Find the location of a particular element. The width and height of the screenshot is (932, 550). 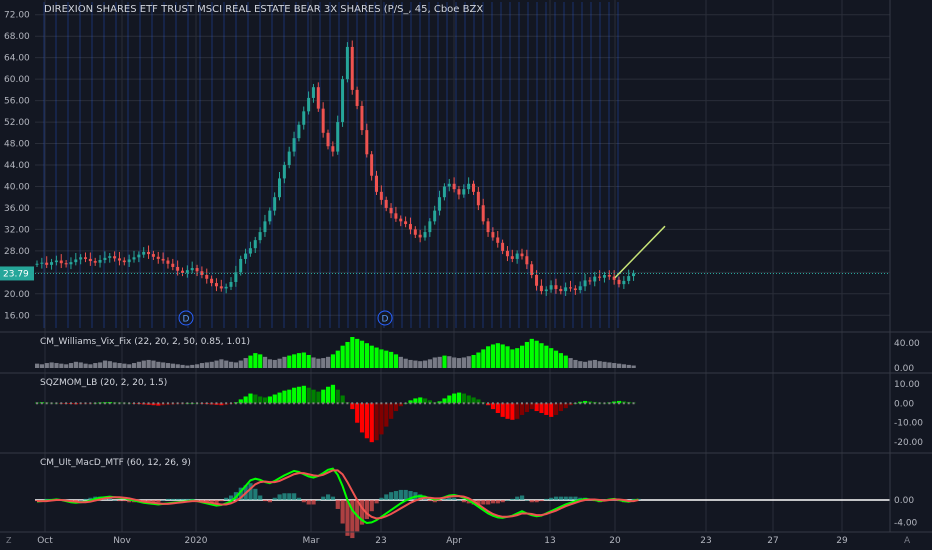

price-tick-label: 72.00 is located at coordinates (17, 16).